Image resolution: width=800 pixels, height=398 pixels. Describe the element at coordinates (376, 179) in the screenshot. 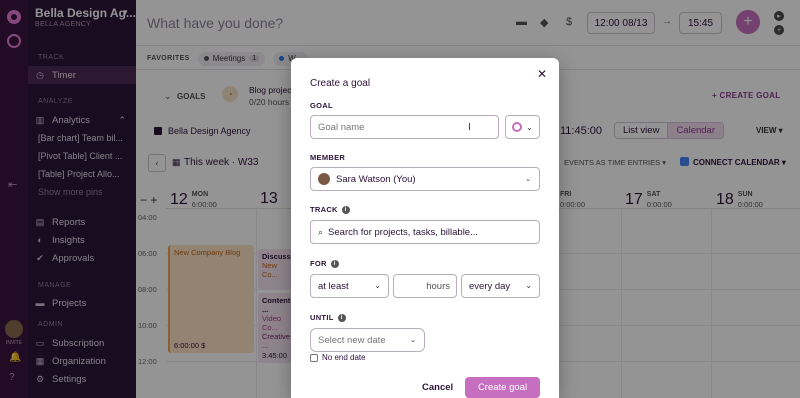

I see `member-value: Sara Watson (You)` at that location.